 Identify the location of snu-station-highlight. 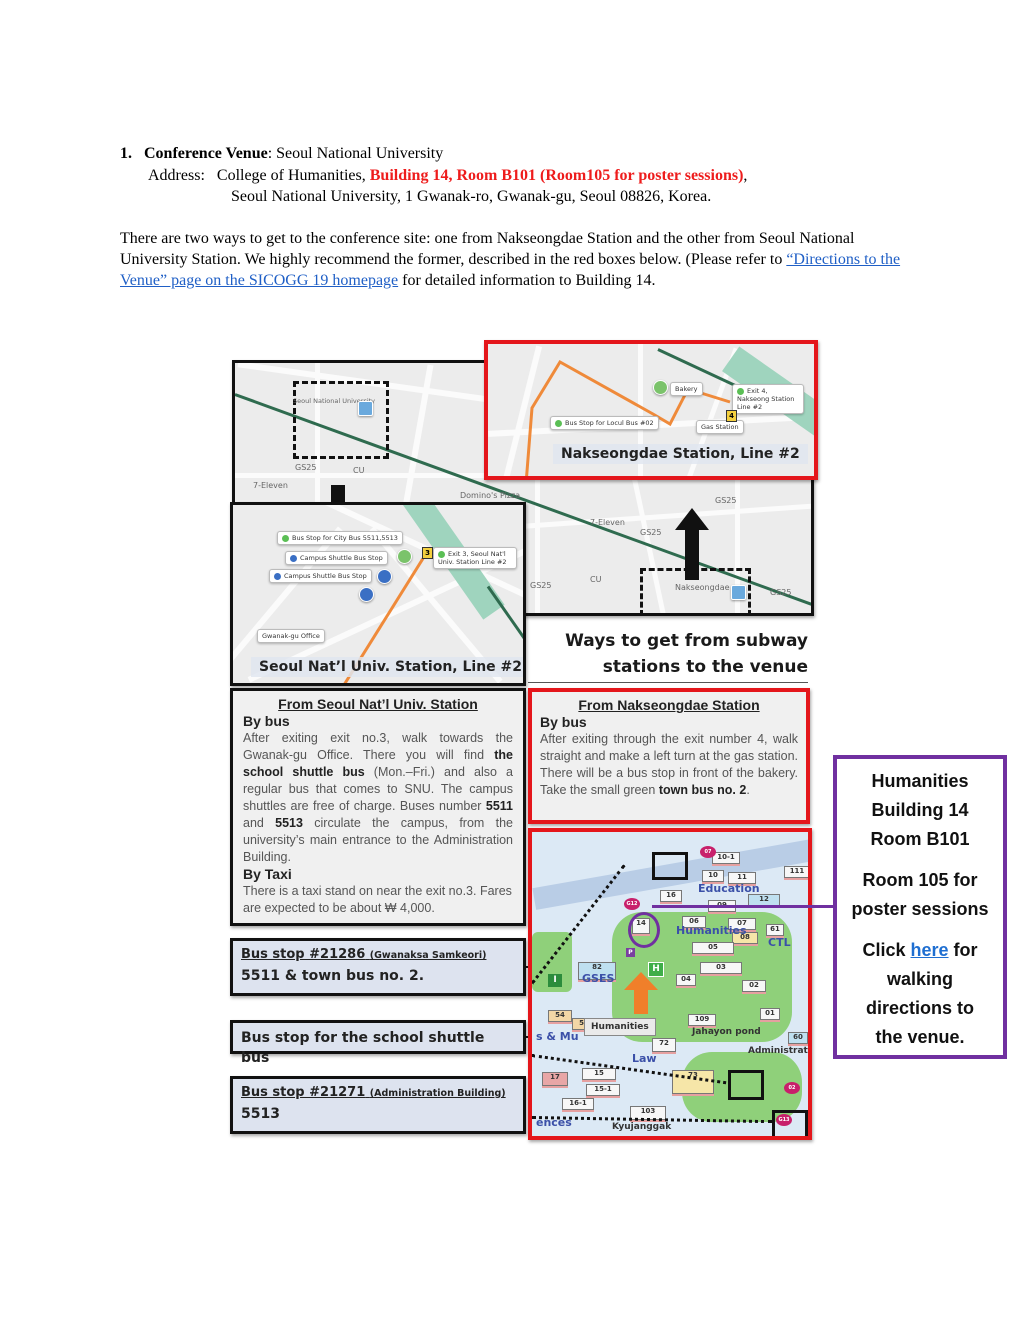
(341, 420).